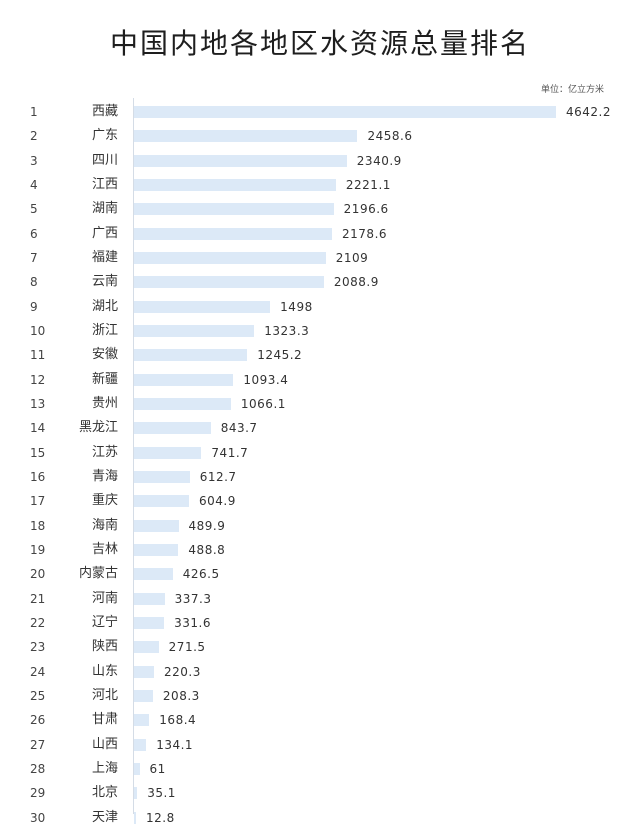 The image size is (640, 830). What do you see at coordinates (175, 744) in the screenshot?
I see `value-label: 134.1` at bounding box center [175, 744].